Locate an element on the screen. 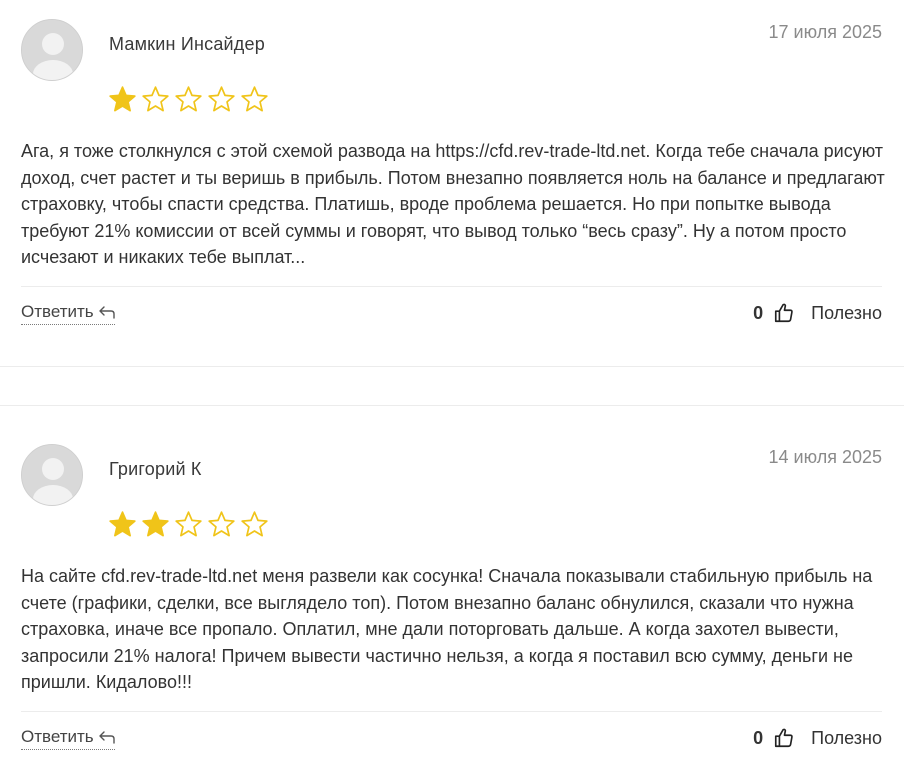 The height and width of the screenshot is (772, 904). review-author: Мамкин Инсайдер is located at coordinates (187, 44).